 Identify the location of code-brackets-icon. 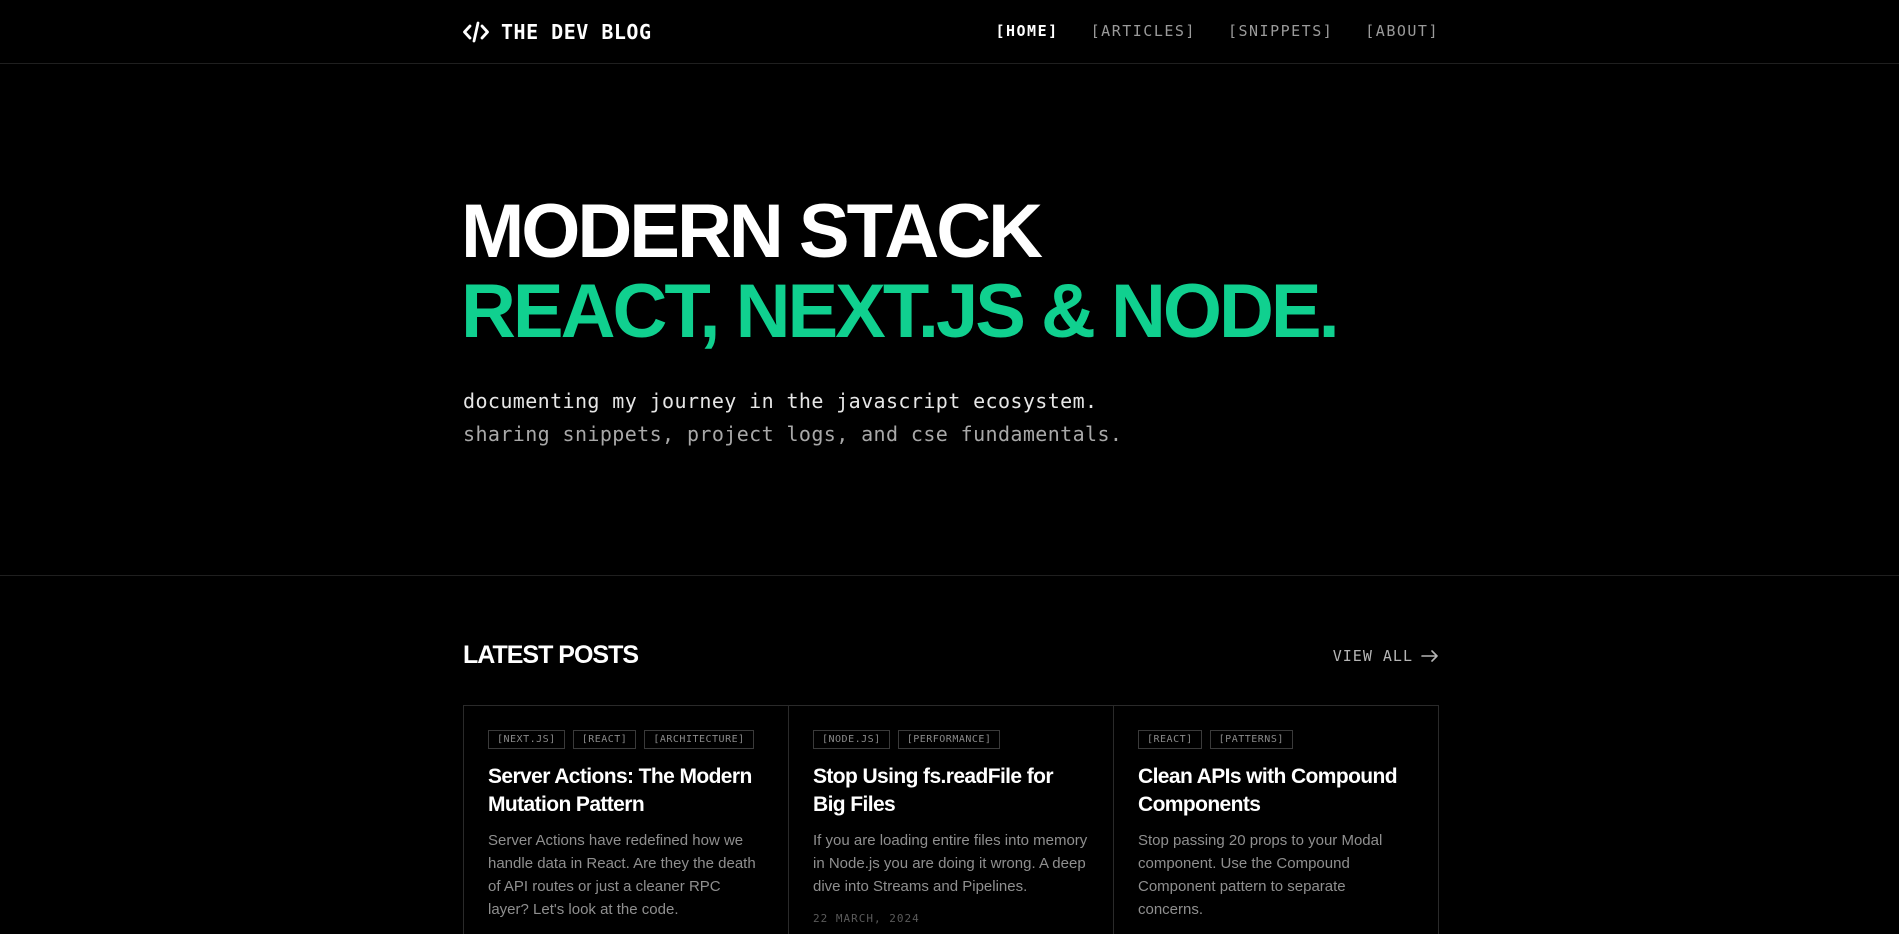
(476, 32).